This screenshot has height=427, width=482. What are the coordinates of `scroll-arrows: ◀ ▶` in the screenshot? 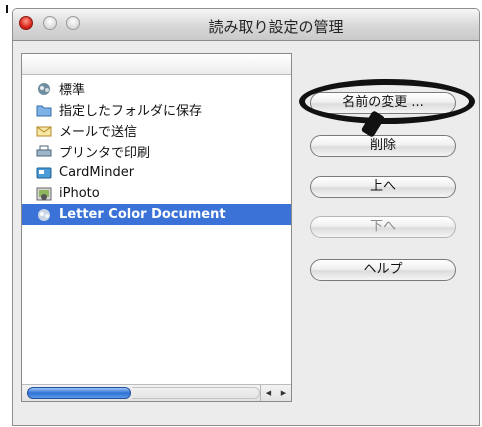 It's located at (275, 393).